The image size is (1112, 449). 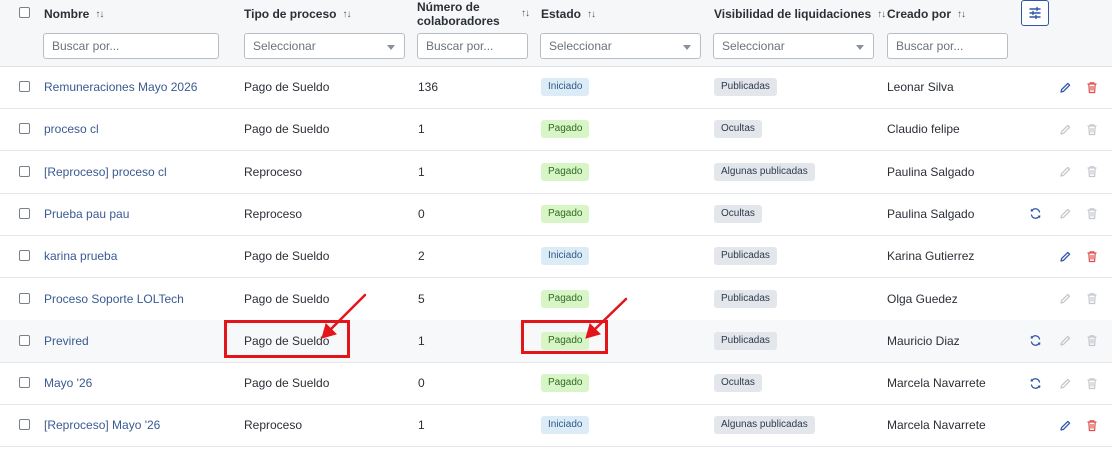 I want to click on column-label-nombre: Nombre, so click(x=67, y=14).